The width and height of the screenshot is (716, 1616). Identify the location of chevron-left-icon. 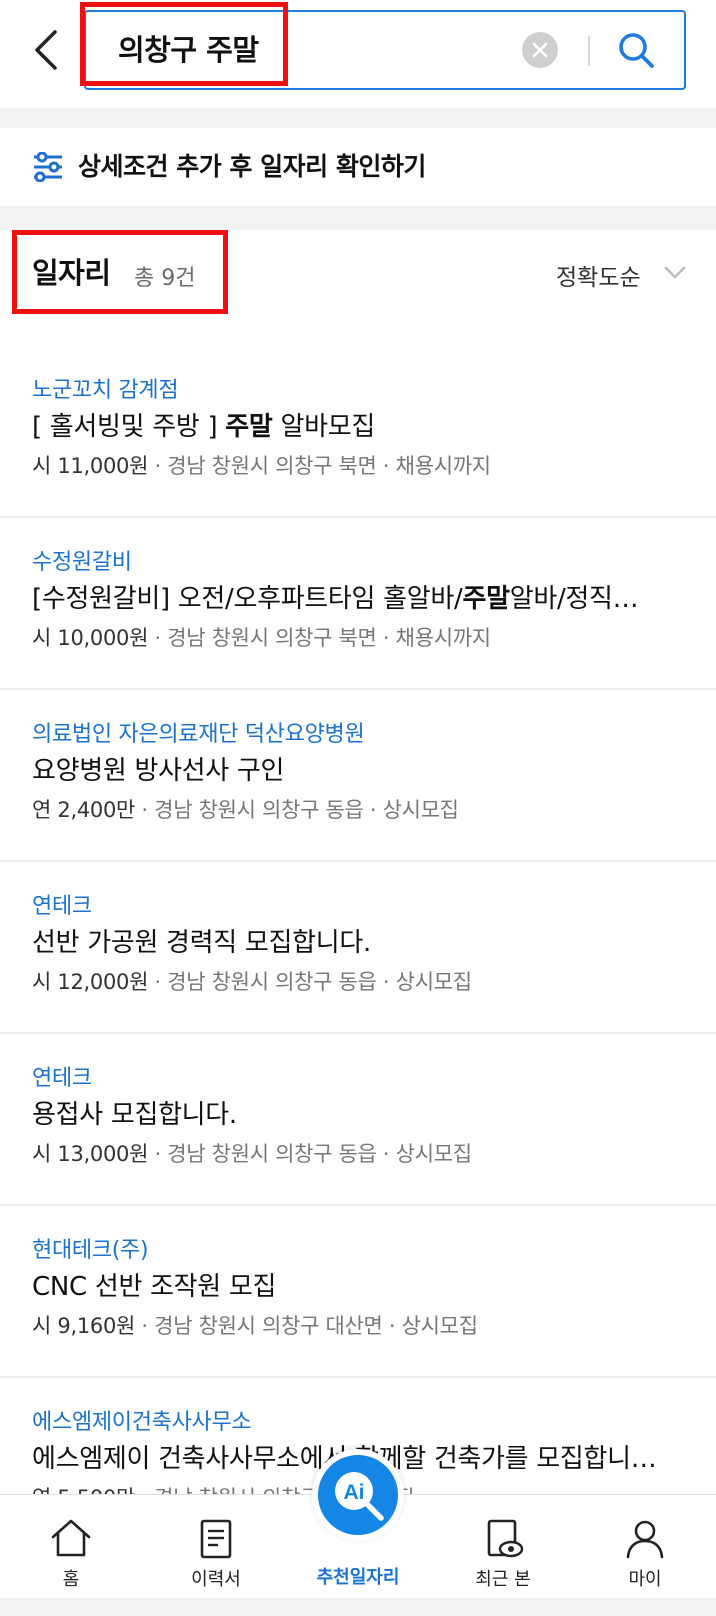
(46, 50).